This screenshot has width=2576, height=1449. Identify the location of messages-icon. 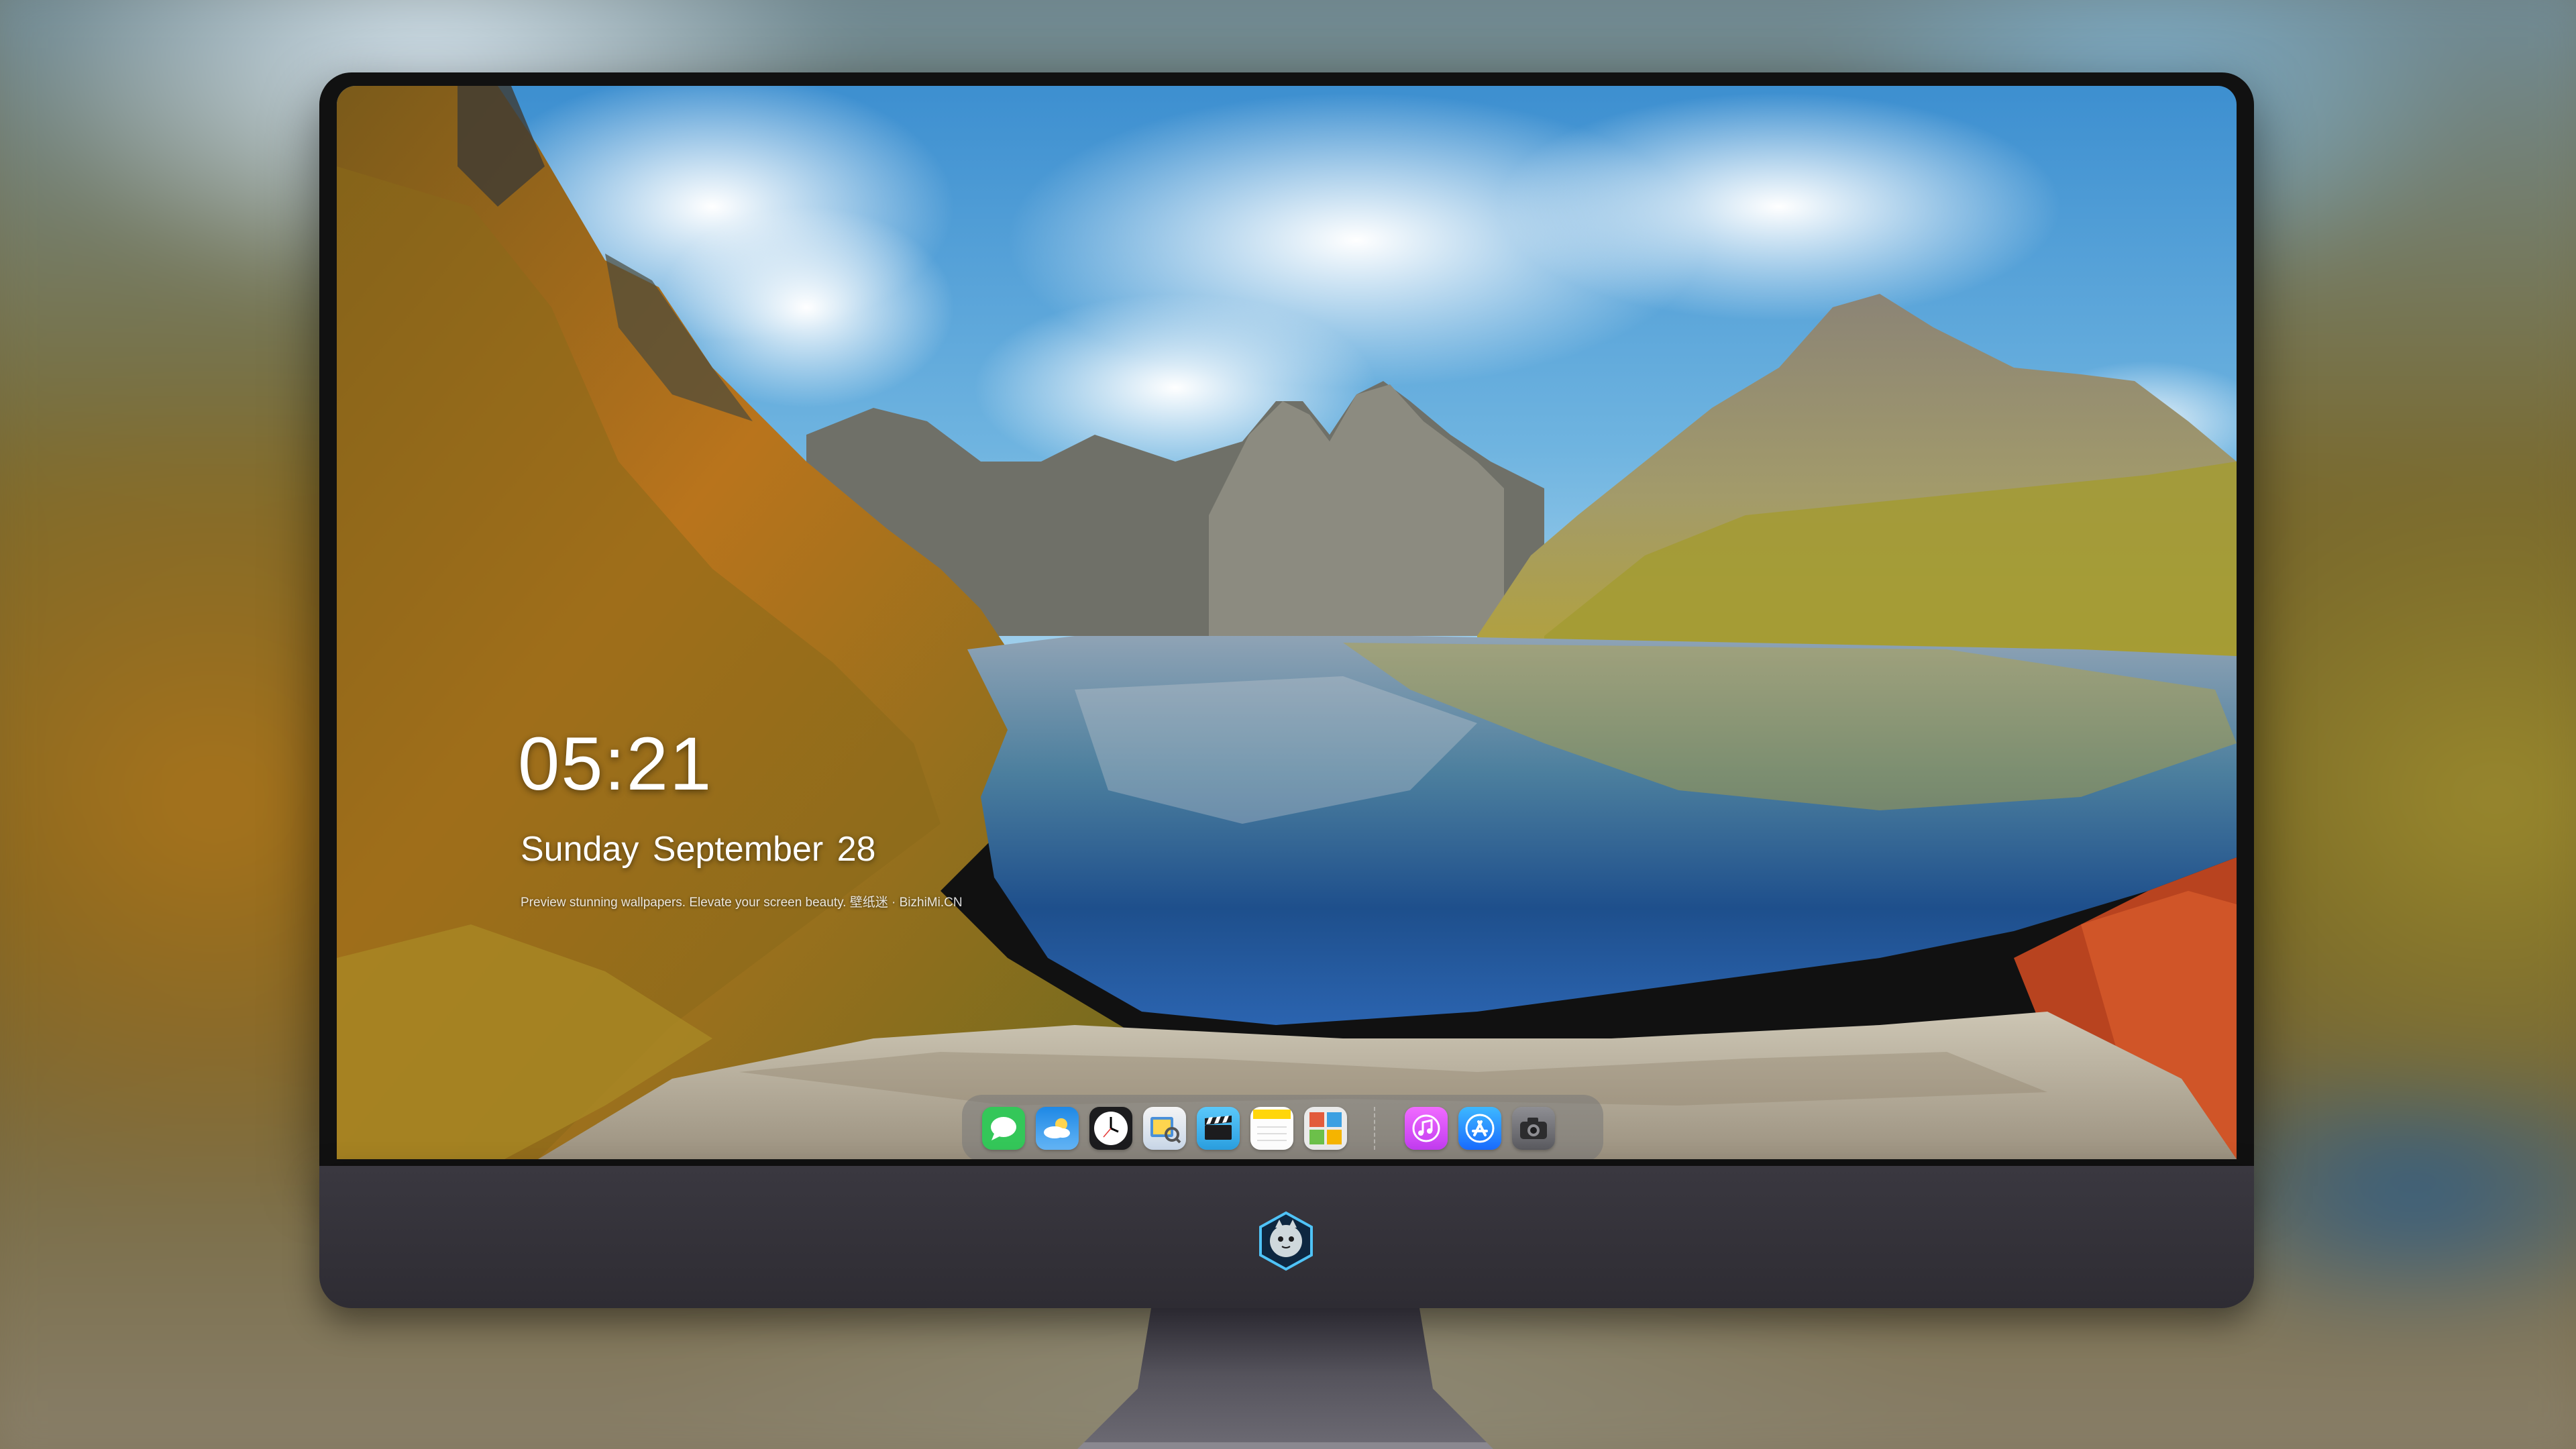
(1003, 1128).